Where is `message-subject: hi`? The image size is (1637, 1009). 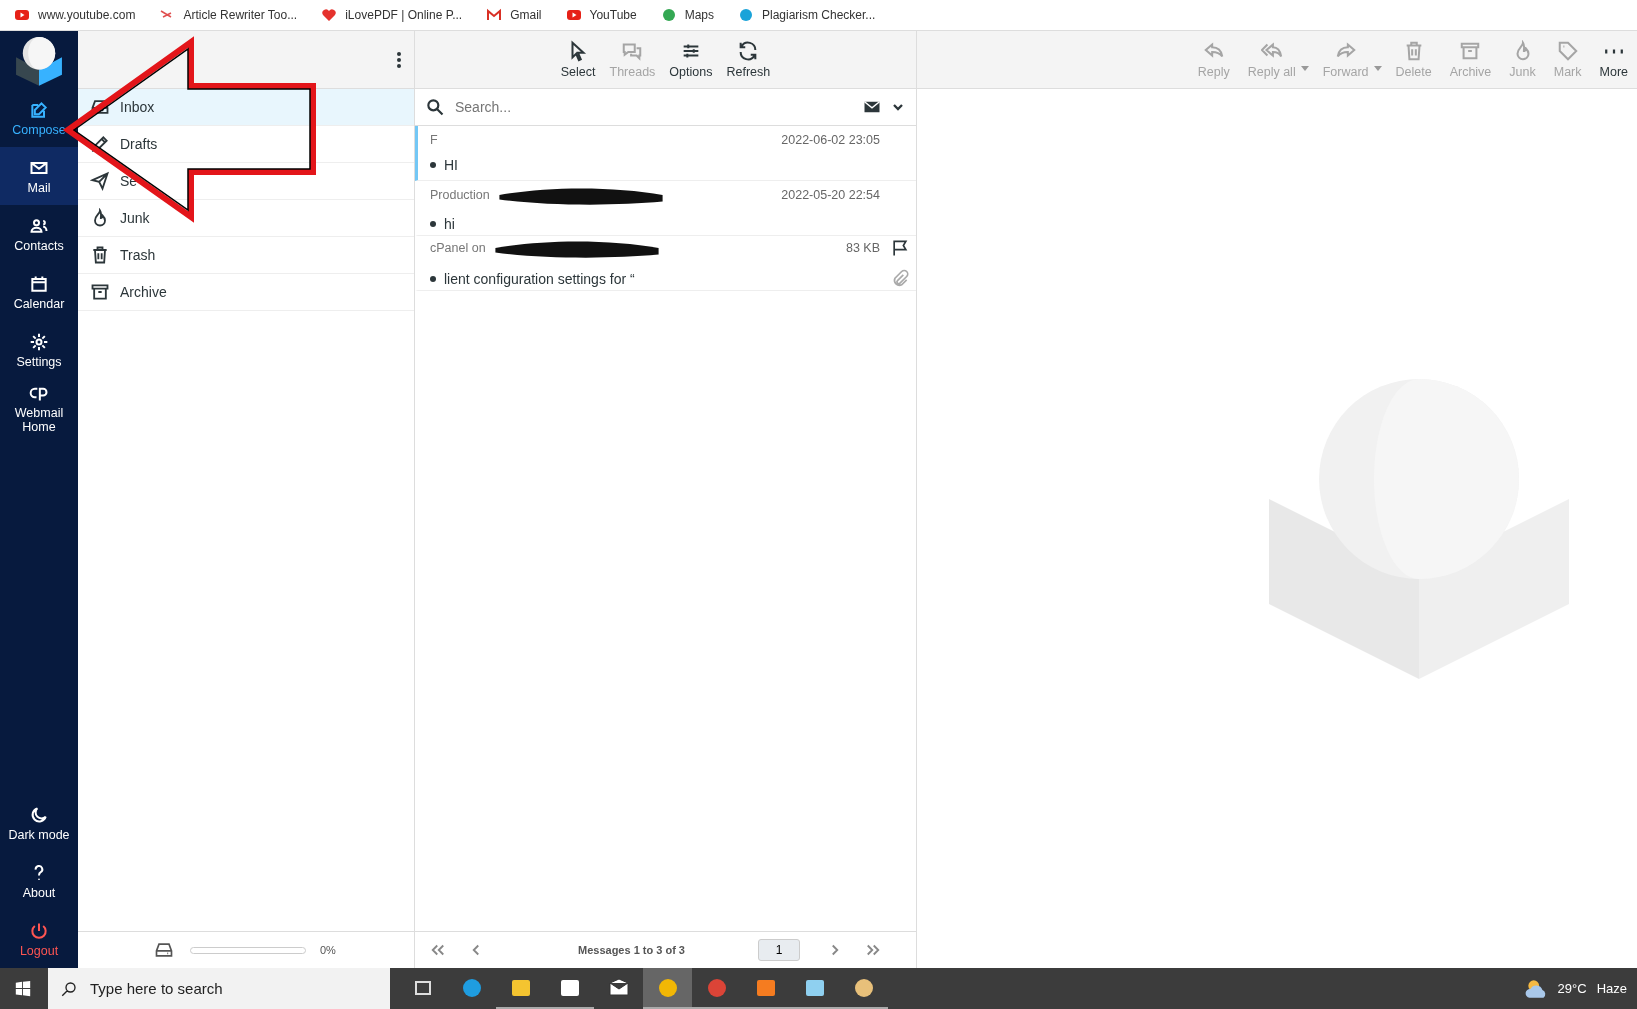 message-subject: hi is located at coordinates (449, 224).